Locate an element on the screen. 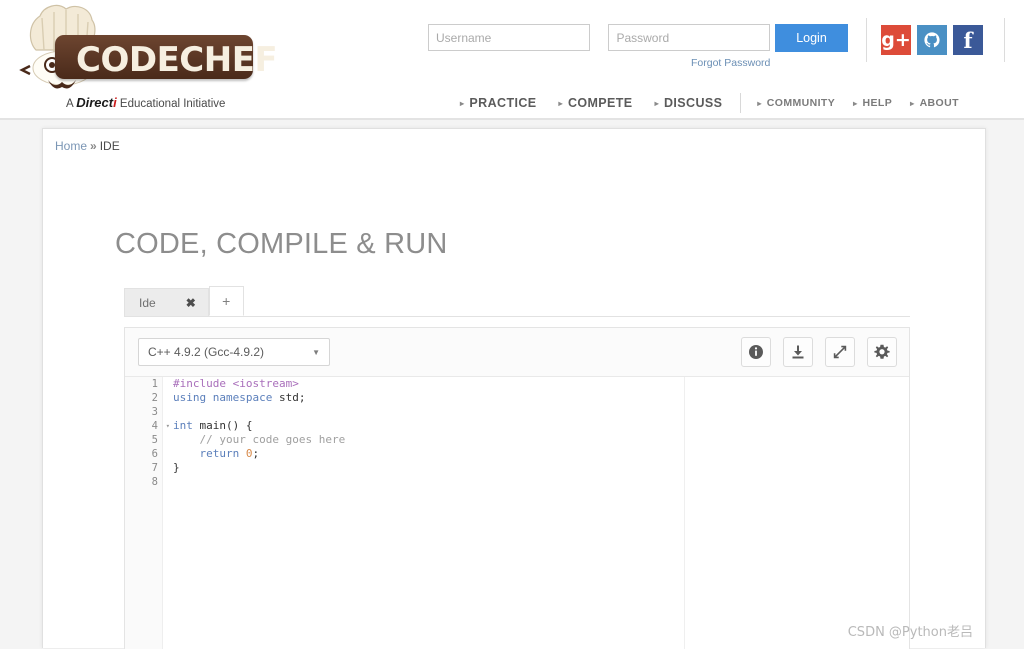 This screenshot has height=649, width=1024. tagline-suffix: Educational Initiative is located at coordinates (171, 104).